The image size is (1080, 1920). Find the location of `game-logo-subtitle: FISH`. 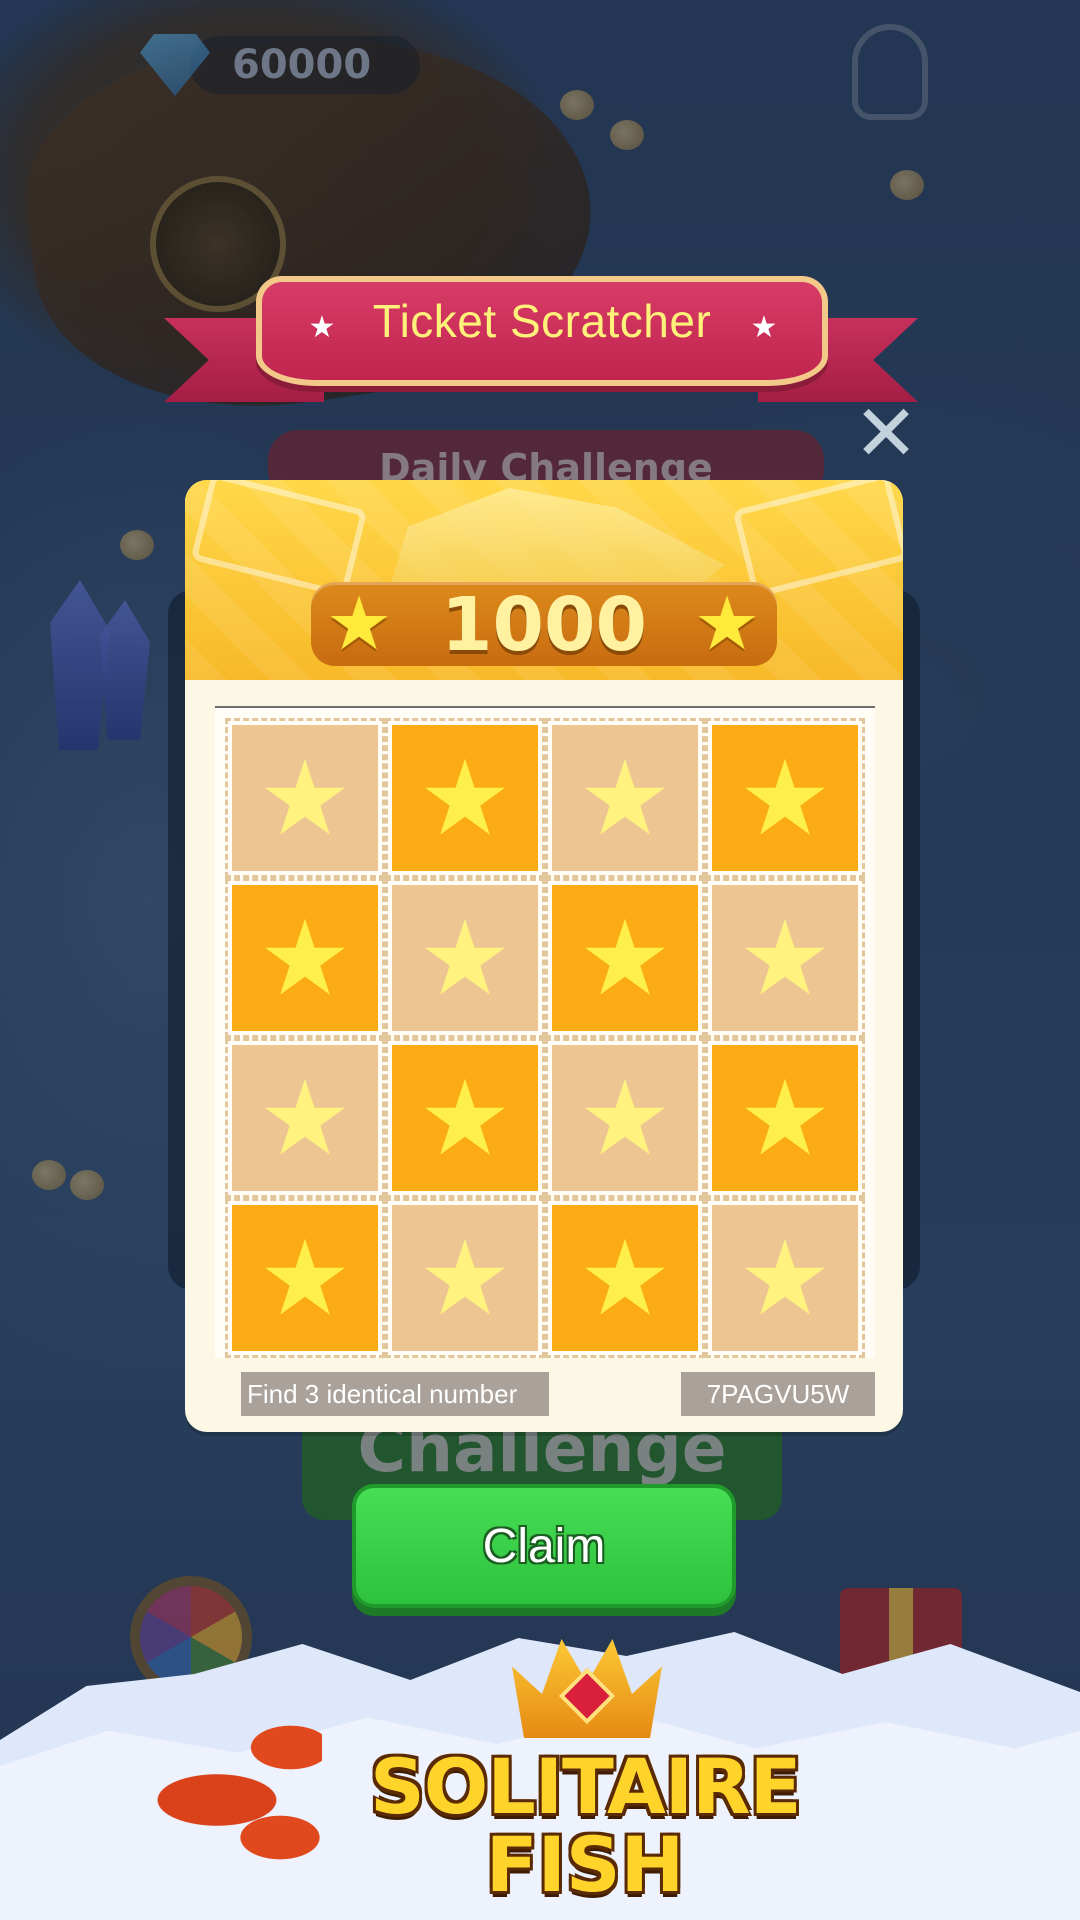

game-logo-subtitle: FISH is located at coordinates (585, 1864).